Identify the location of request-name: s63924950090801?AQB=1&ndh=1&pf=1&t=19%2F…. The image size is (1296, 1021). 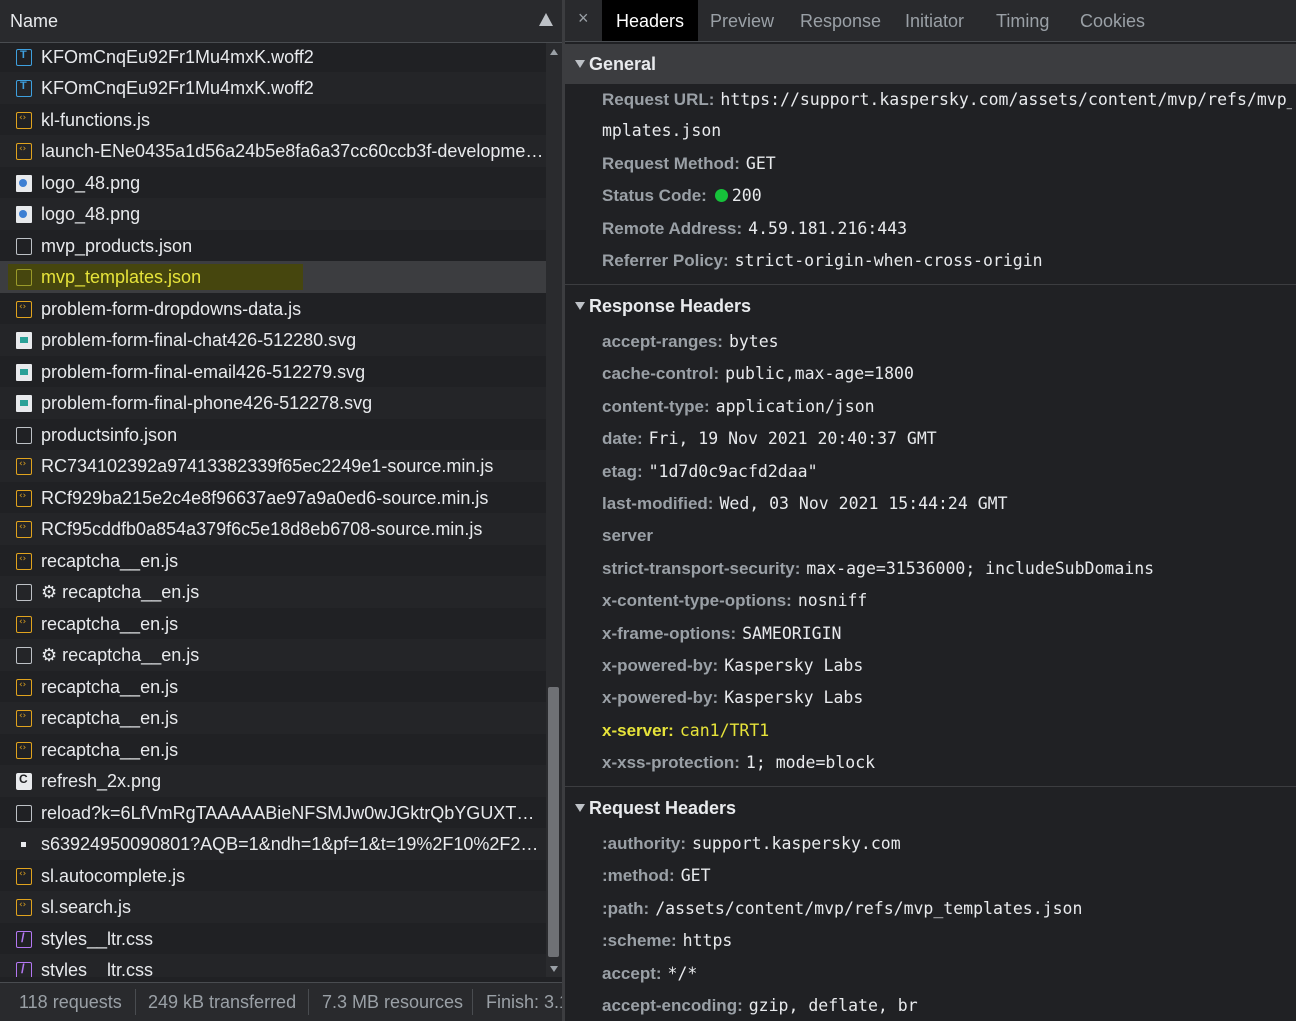
(292, 844).